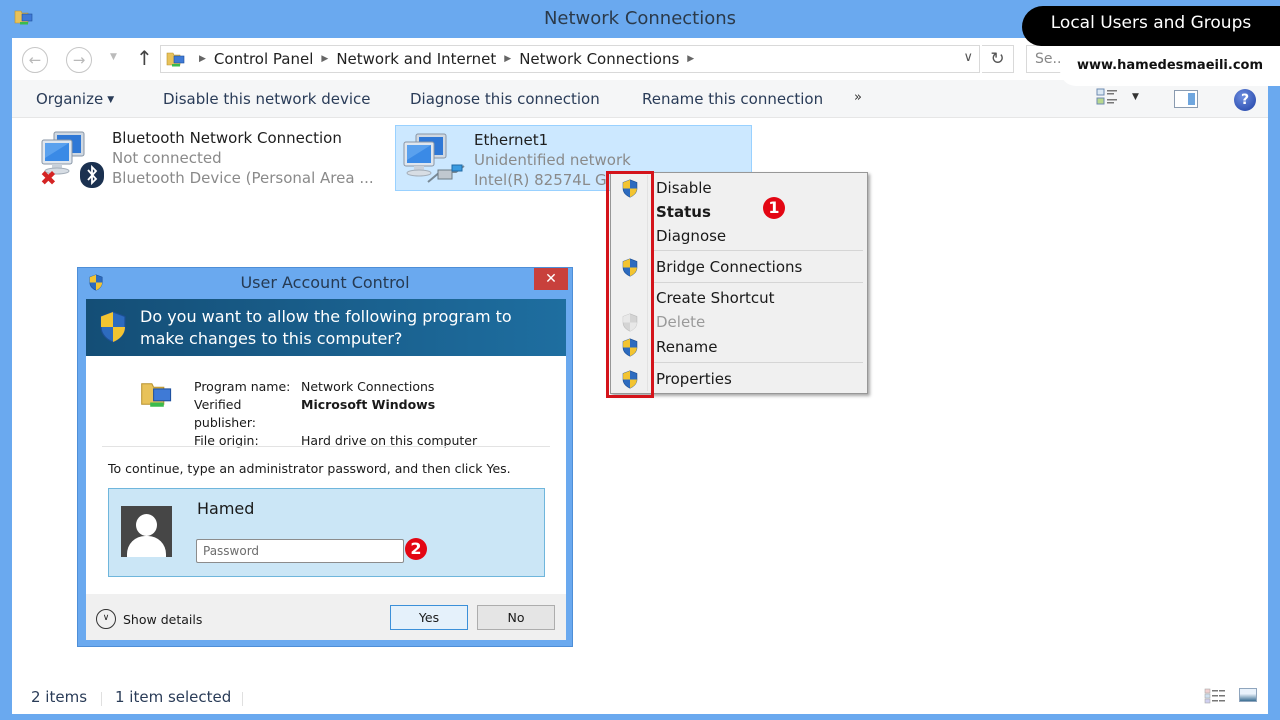 The width and height of the screenshot is (1280, 720). I want to click on file-origin-value: Hard drive on this computer, so click(389, 440).